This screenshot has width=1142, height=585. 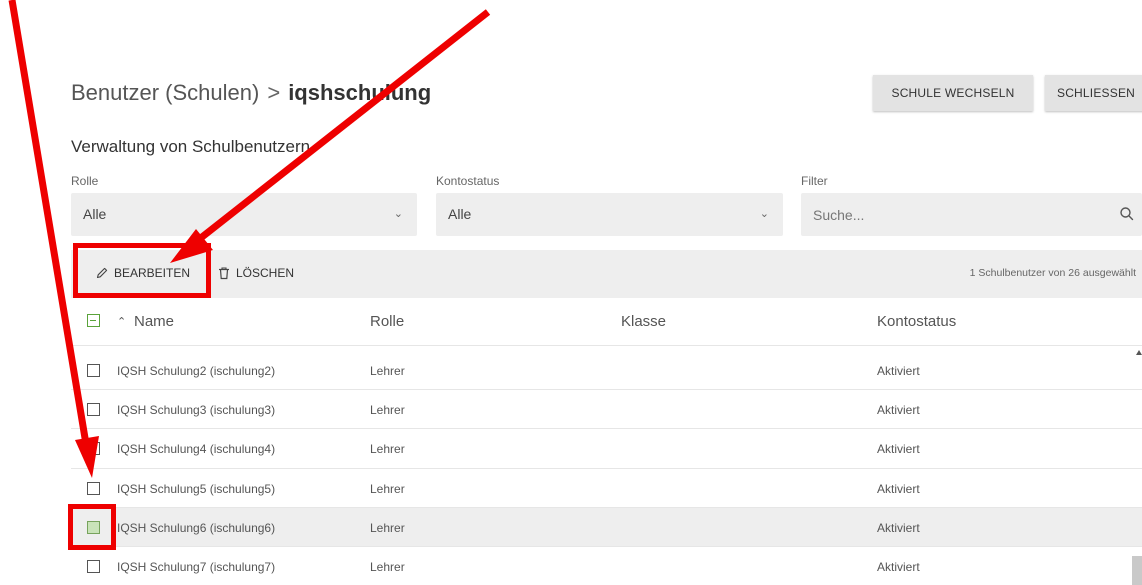 I want to click on status-filter-value: Alle, so click(x=460, y=214).